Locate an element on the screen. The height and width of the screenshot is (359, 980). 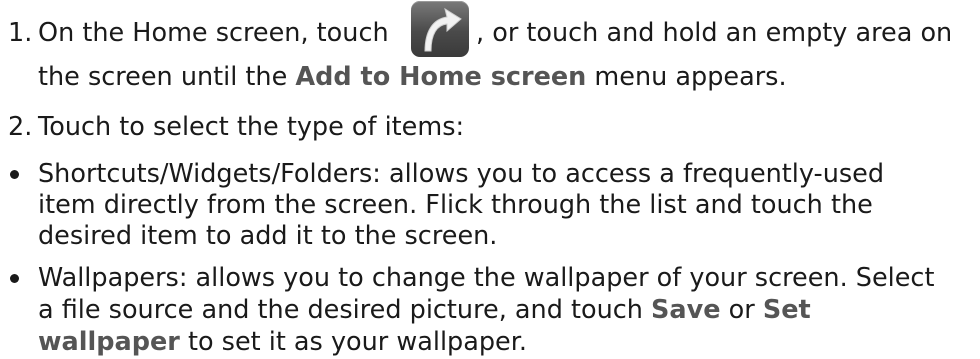
add-to-home-screen-label: Add to Home screen is located at coordinates (441, 77).